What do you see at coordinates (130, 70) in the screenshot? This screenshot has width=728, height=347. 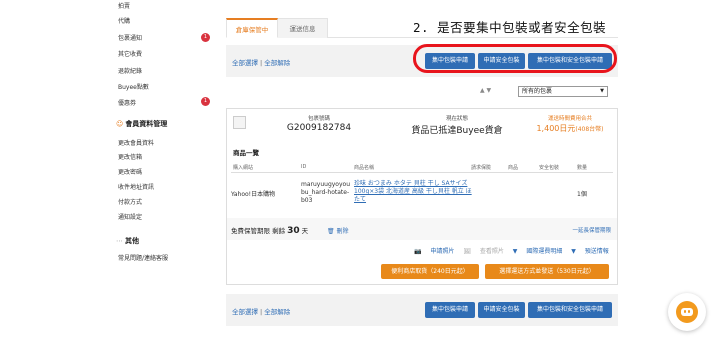 I see `sidebar-item-refunds: 退款紀錄` at bounding box center [130, 70].